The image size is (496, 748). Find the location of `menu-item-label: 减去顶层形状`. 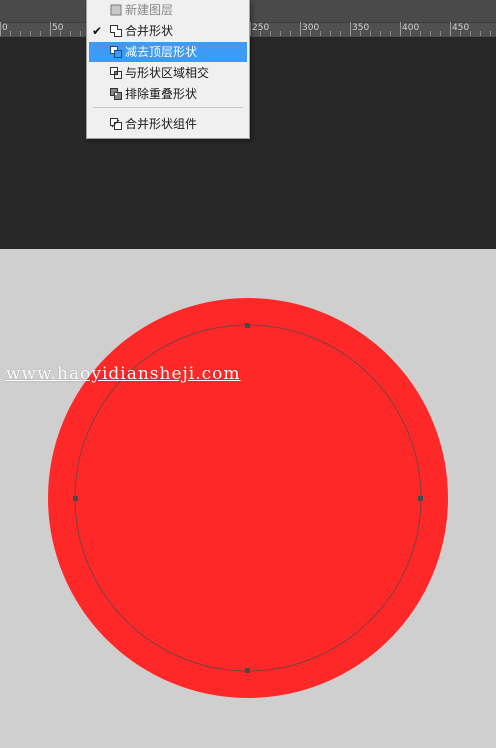

menu-item-label: 减去顶层形状 is located at coordinates (161, 52).